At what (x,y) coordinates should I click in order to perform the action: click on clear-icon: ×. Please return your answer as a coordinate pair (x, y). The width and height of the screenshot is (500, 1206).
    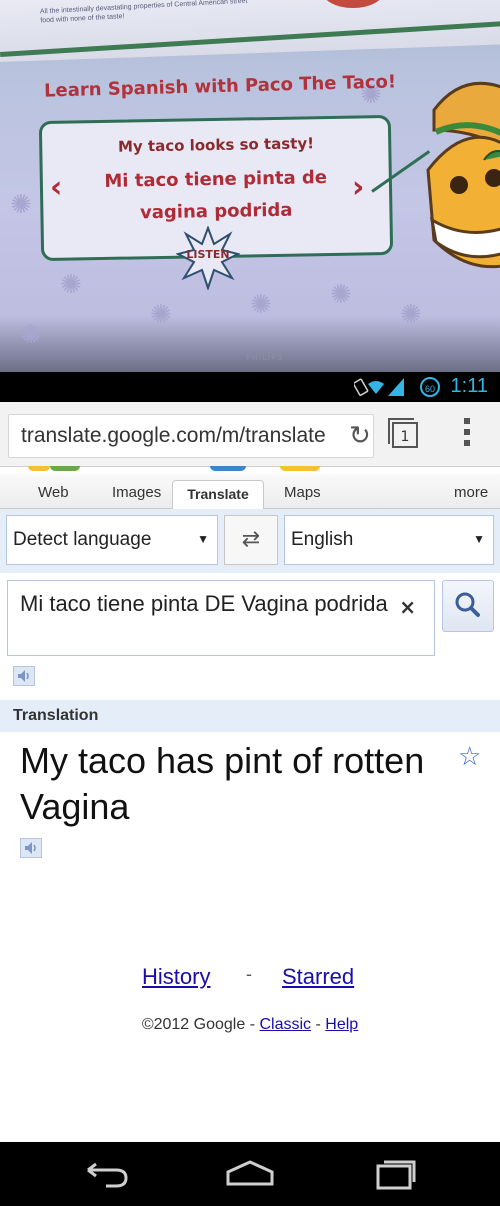
    Looking at the image, I should click on (407, 607).